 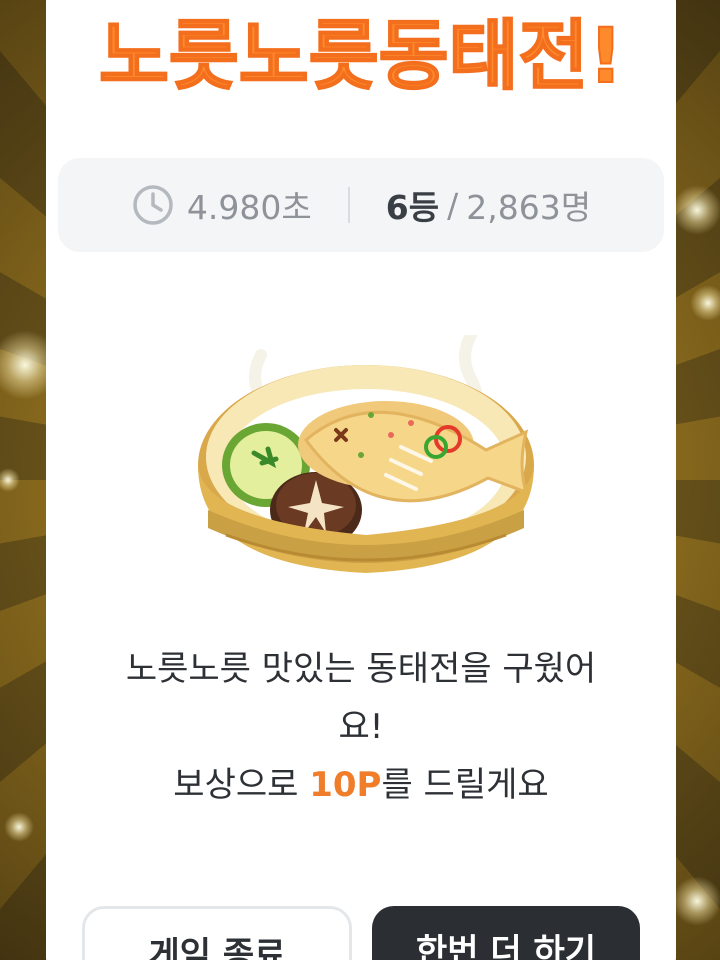 I want to click on game-title: 노릇노릇동태전! 노릇노릇동태전!, so click(x=361, y=55).